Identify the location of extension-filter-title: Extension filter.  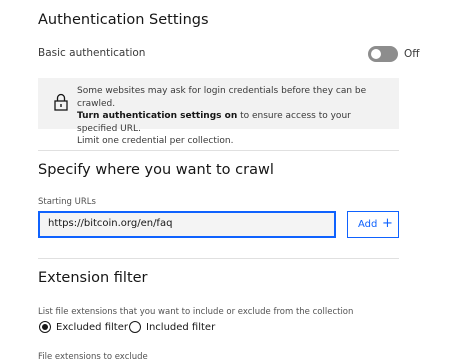
(93, 278).